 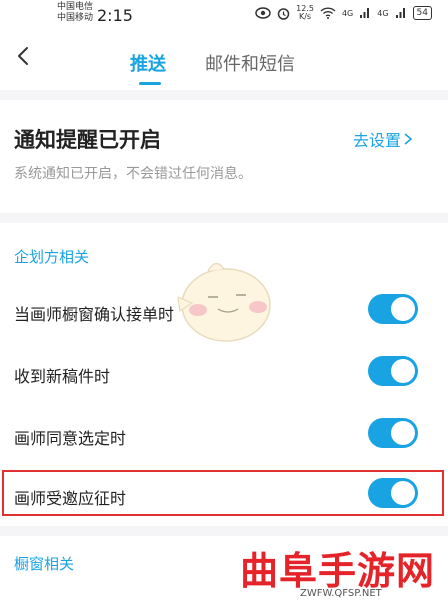 I want to click on toggle-label-artist-agree: 画师同意选定时, so click(x=70, y=438).